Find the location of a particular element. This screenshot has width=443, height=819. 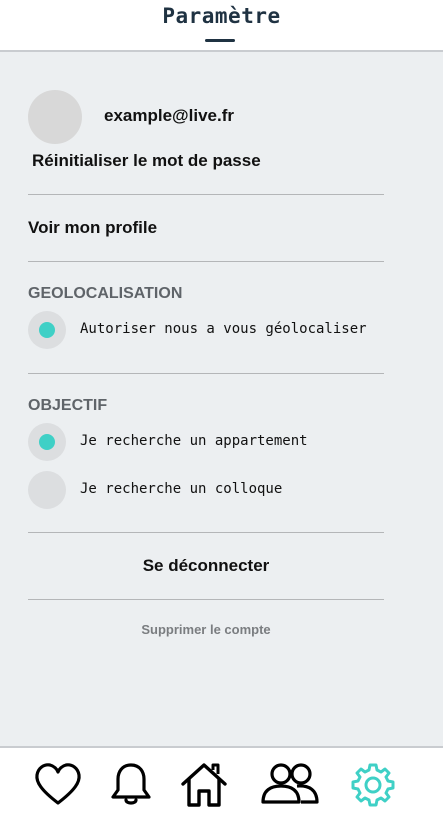

objective-option-colloque: Je recherche un colloque is located at coordinates (208, 490).